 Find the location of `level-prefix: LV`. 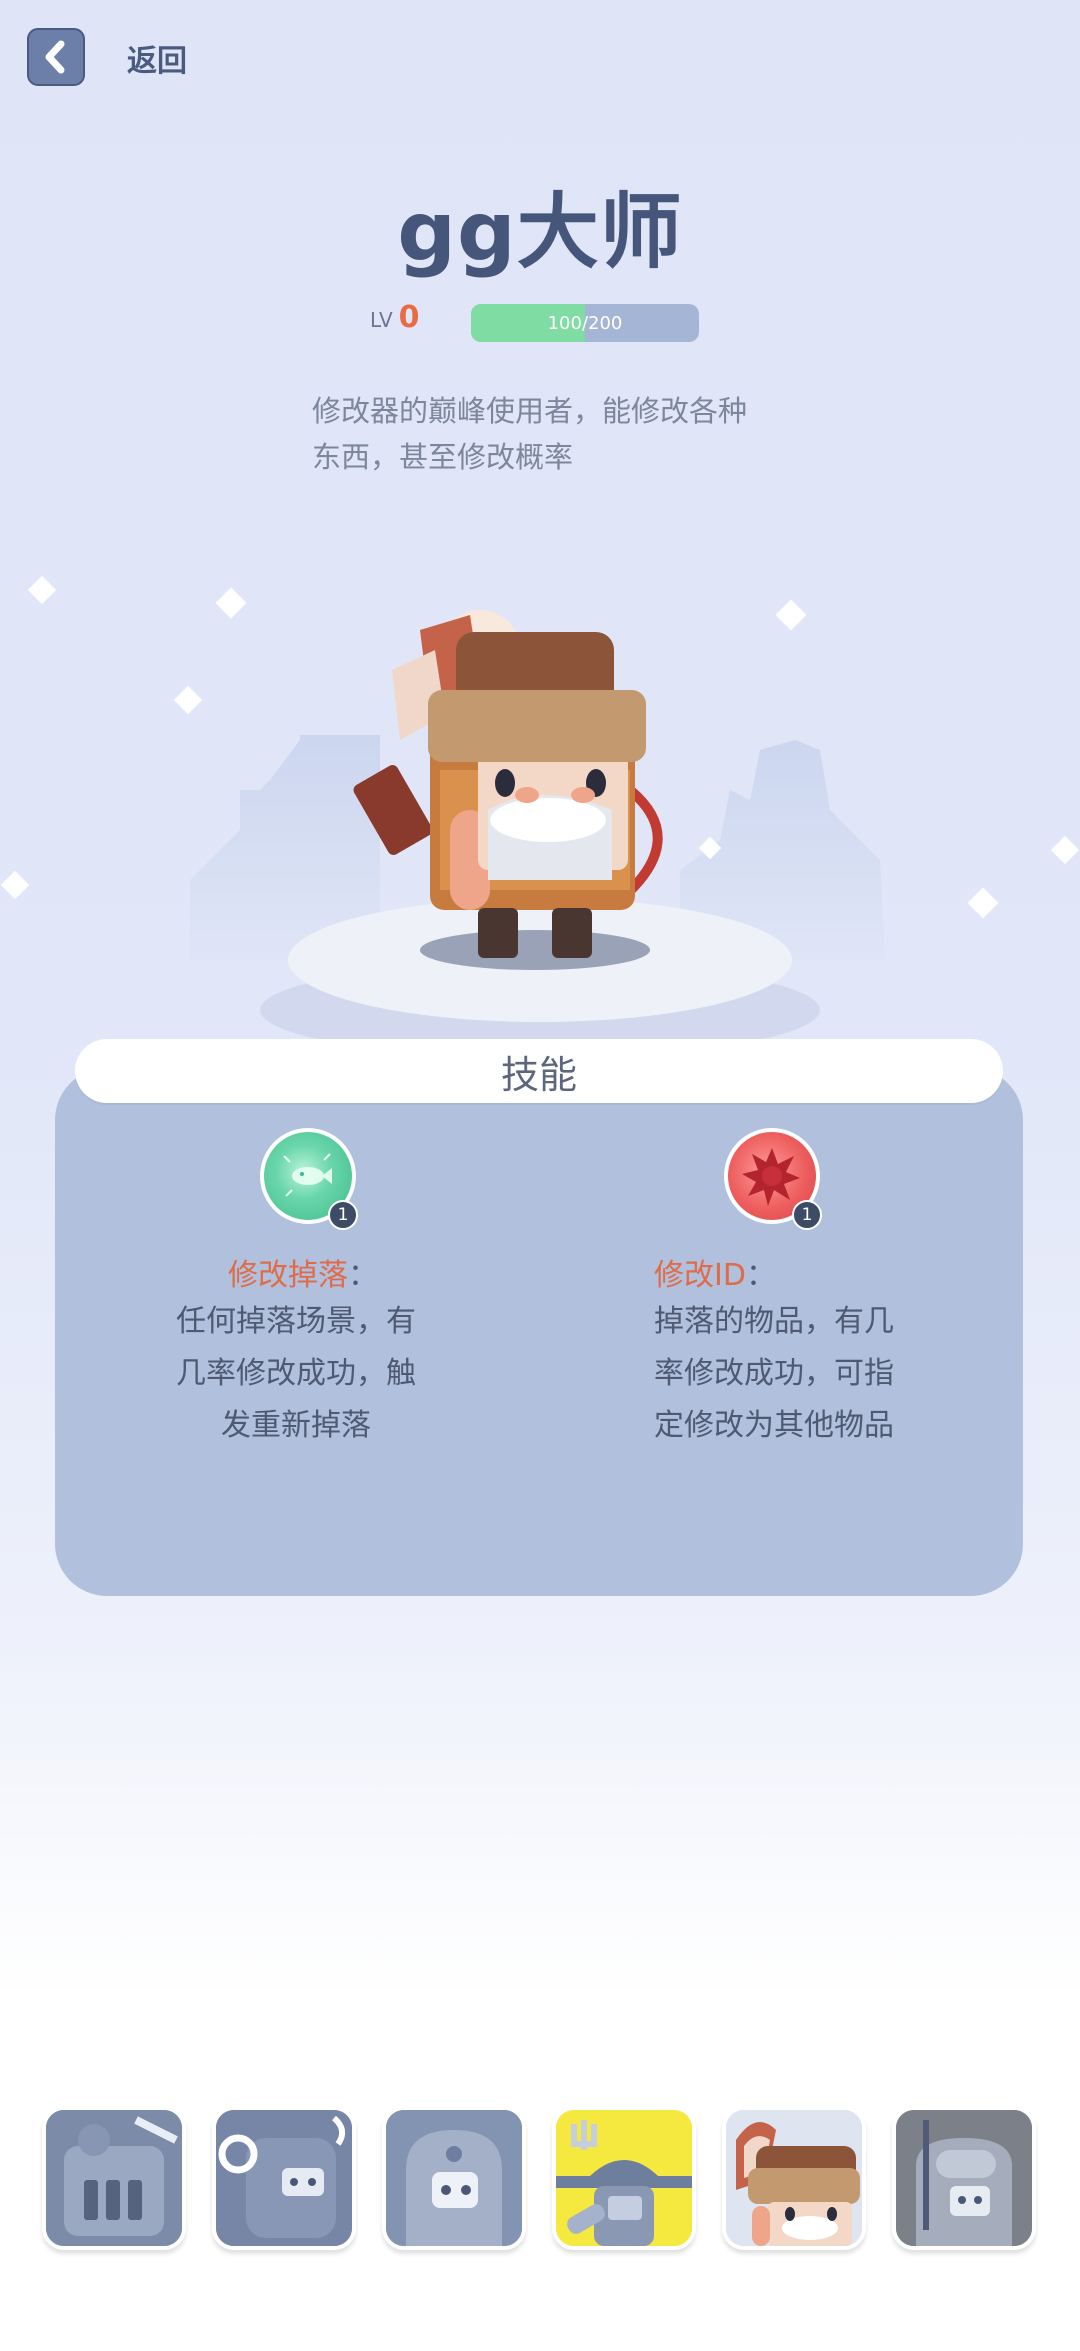

level-prefix: LV is located at coordinates (381, 320).